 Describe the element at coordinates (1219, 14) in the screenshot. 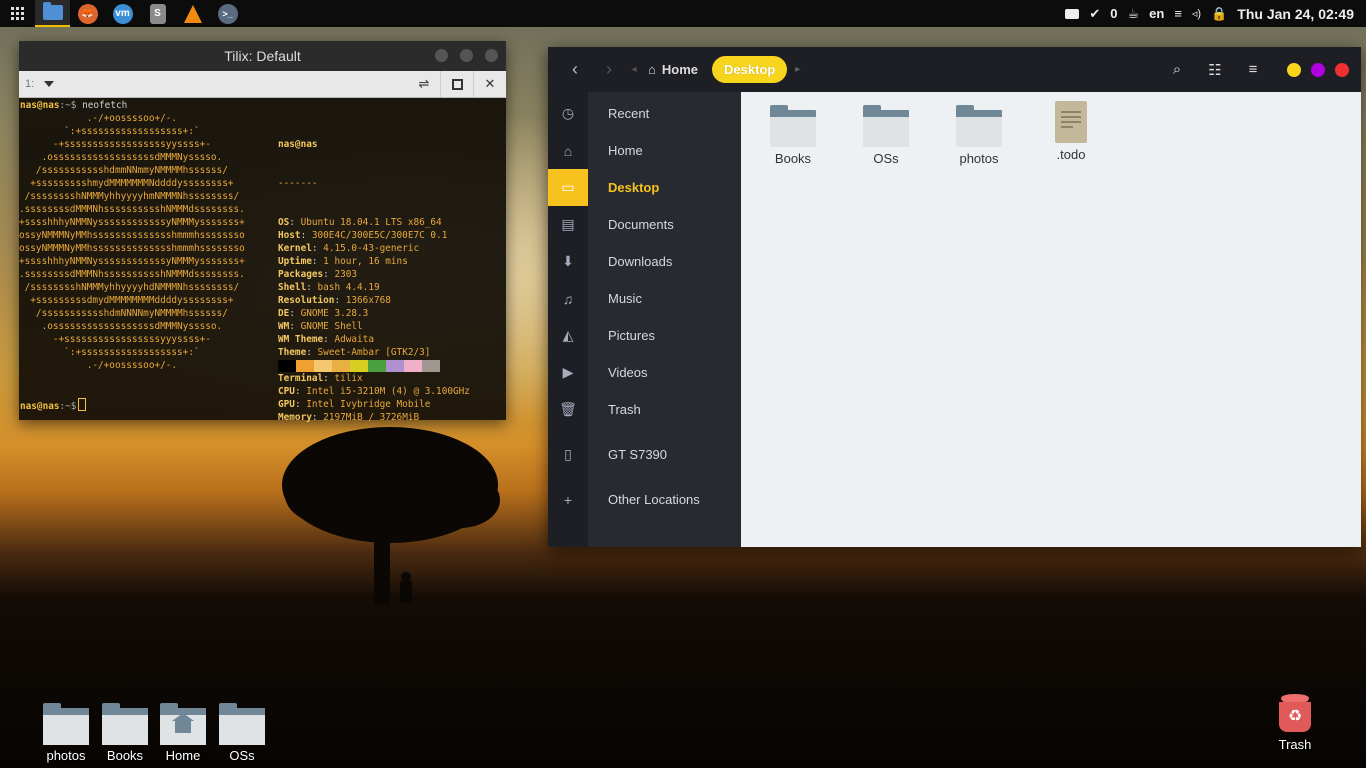

I see `lock-icon: 🔒` at that location.